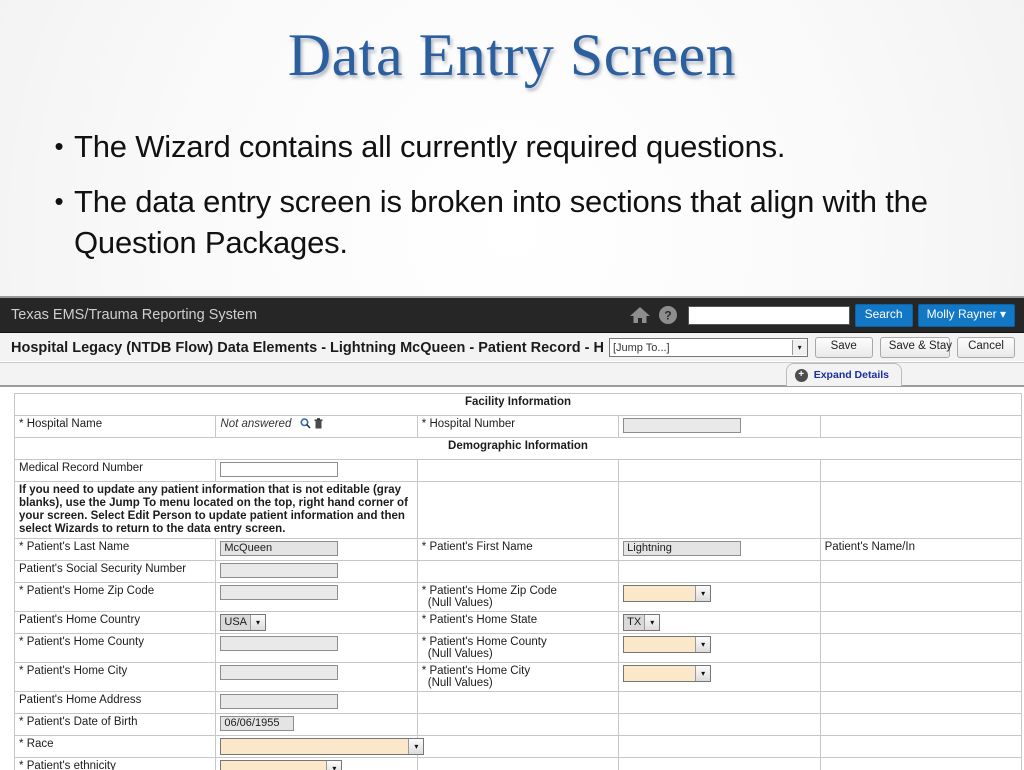 The image size is (1024, 770). What do you see at coordinates (279, 672) in the screenshot?
I see `patient-home-city-input` at bounding box center [279, 672].